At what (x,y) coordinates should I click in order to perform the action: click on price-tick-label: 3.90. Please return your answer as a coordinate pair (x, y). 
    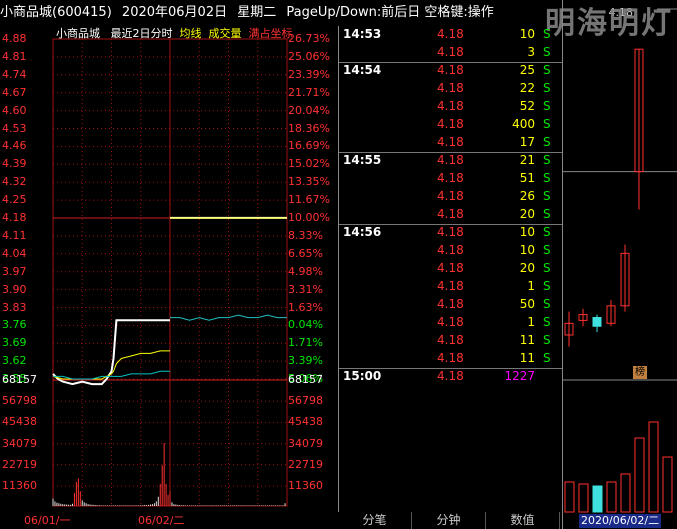
    Looking at the image, I should click on (14, 289).